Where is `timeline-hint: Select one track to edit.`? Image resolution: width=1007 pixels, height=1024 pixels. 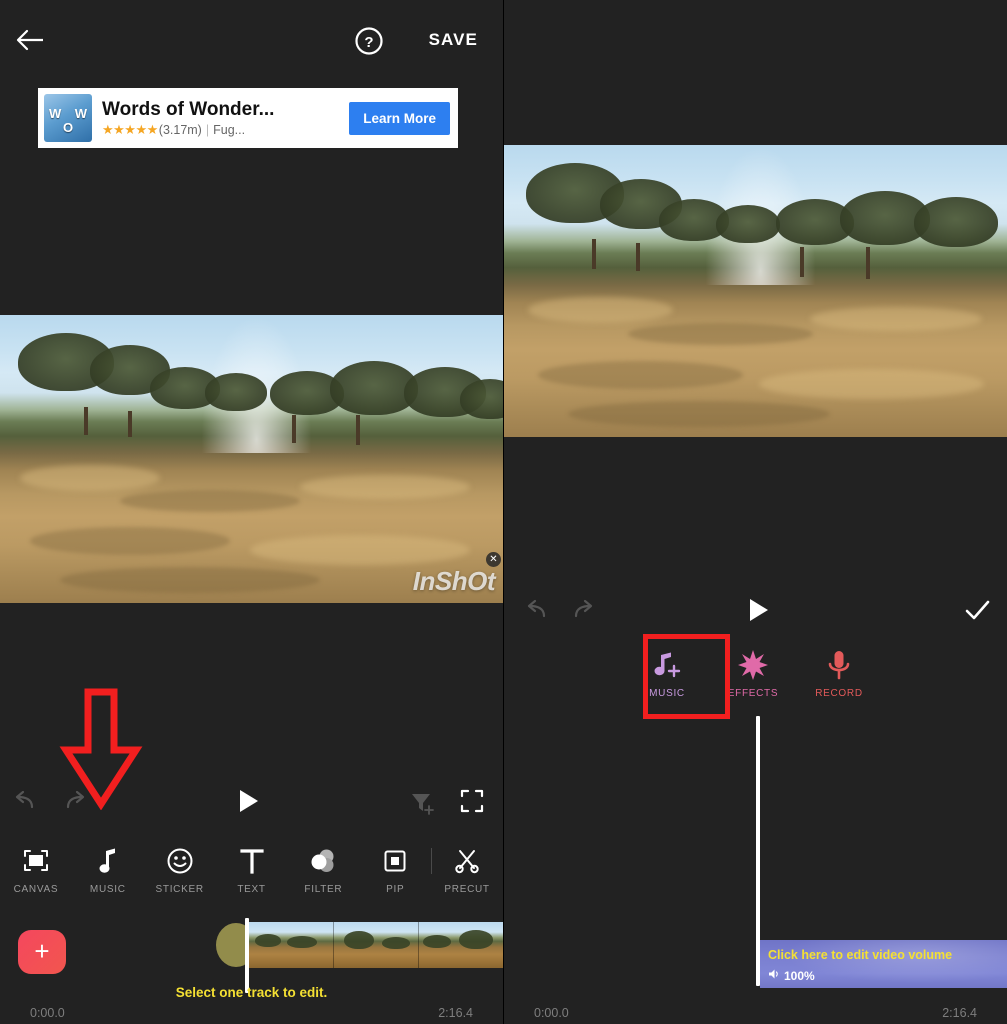
timeline-hint: Select one track to edit. is located at coordinates (251, 992).